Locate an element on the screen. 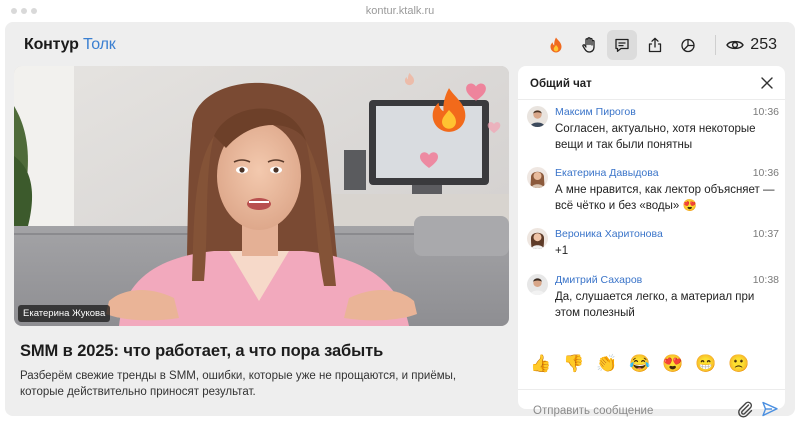 The height and width of the screenshot is (424, 800). chat-close-button is located at coordinates (767, 83).